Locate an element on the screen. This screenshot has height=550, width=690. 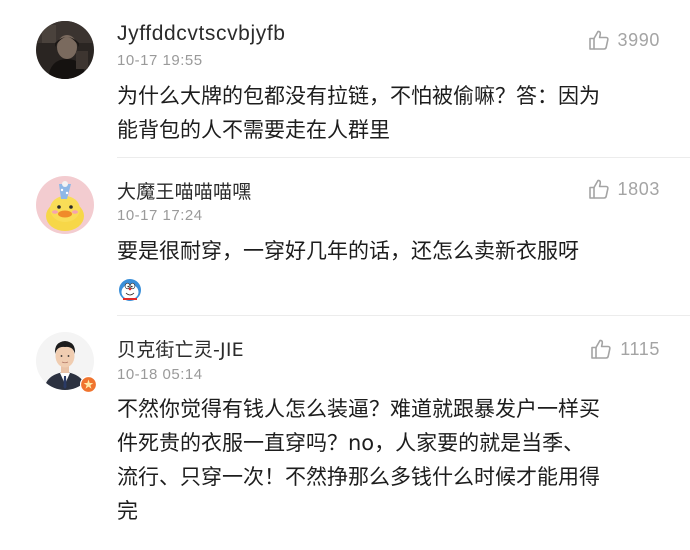
verified-badge-icon is located at coordinates (88, 384).